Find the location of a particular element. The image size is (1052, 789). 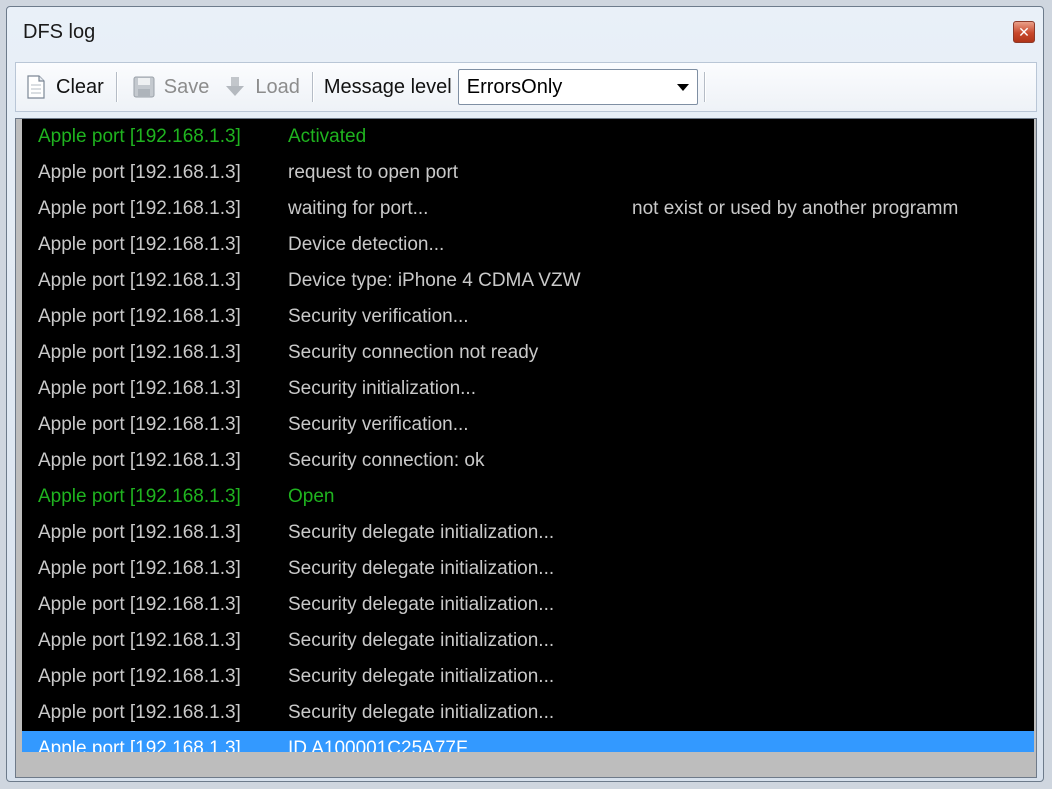

title-bar: DFS log ✕ is located at coordinates (525, 31).